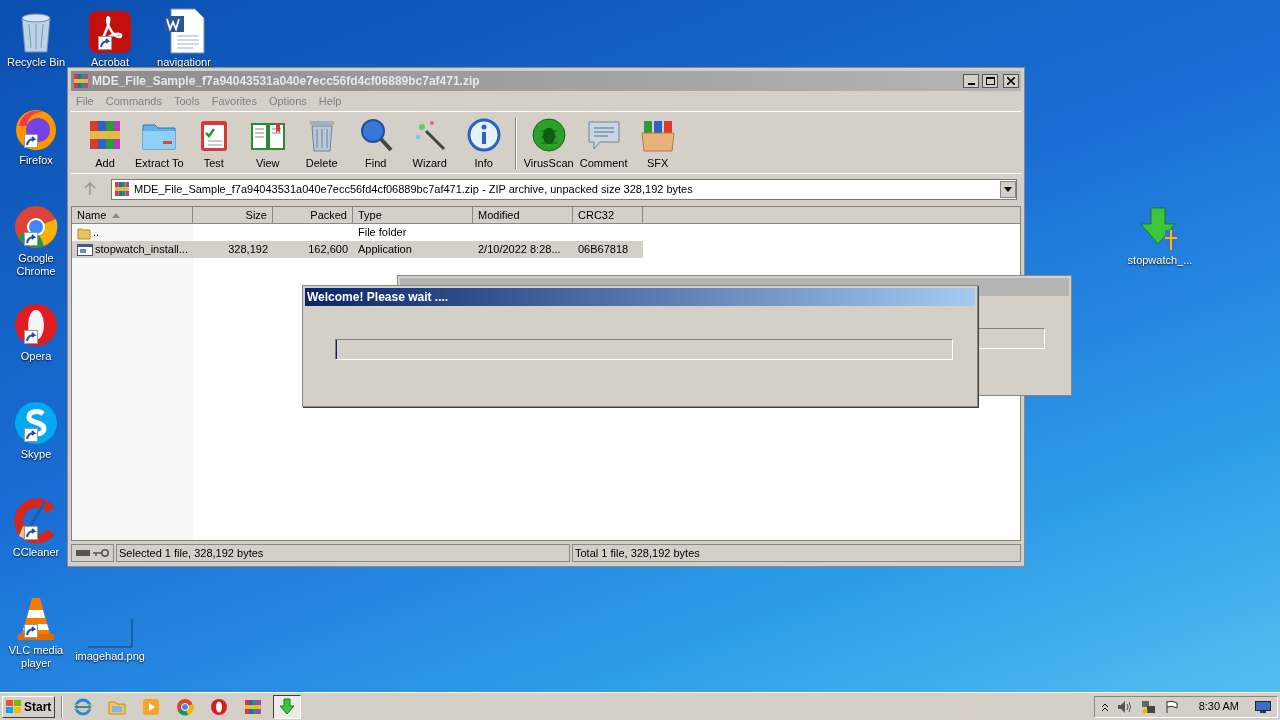 The image size is (1280, 720). What do you see at coordinates (796, 553) in the screenshot?
I see `status-text: Total 1 file, 328,192 bytes` at bounding box center [796, 553].